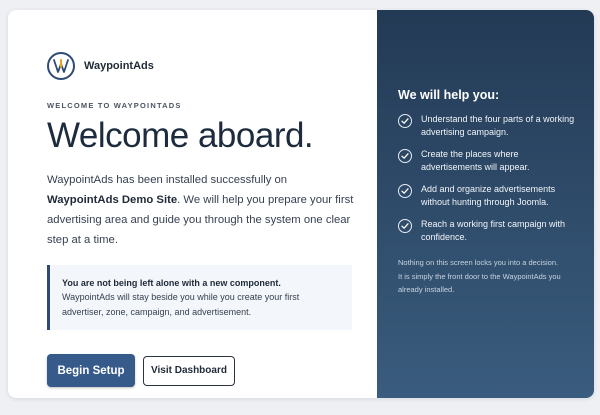  What do you see at coordinates (180, 135) in the screenshot?
I see `page-title: Welcome aboard.` at bounding box center [180, 135].